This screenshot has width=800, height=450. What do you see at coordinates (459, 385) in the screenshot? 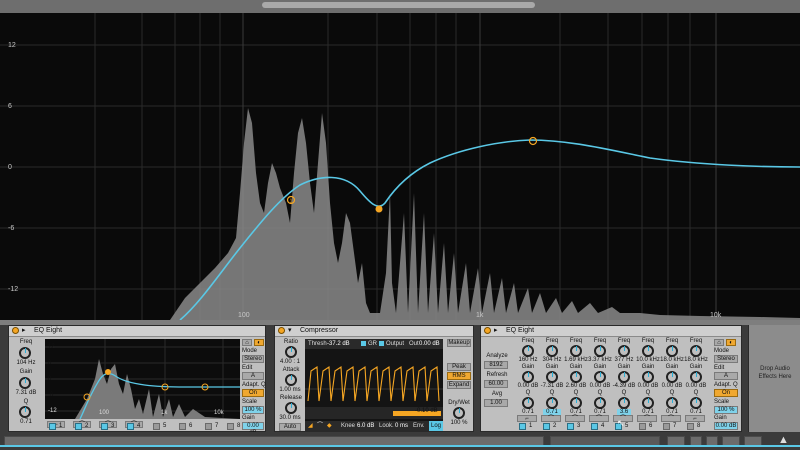
I see `expand-button: Expand` at bounding box center [459, 385].